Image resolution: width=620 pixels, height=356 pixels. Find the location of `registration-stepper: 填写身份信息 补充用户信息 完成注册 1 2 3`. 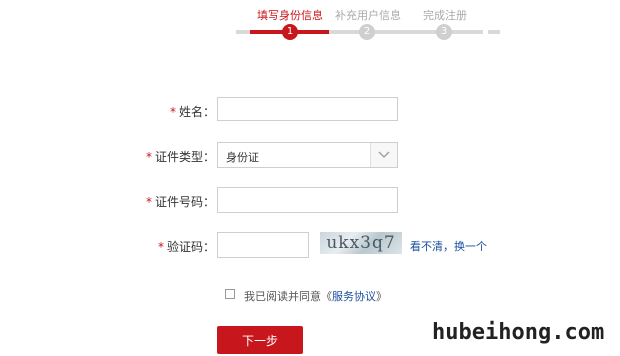

registration-stepper: 填写身份信息 补充用户信息 完成注册 1 2 3 is located at coordinates (310, 24).